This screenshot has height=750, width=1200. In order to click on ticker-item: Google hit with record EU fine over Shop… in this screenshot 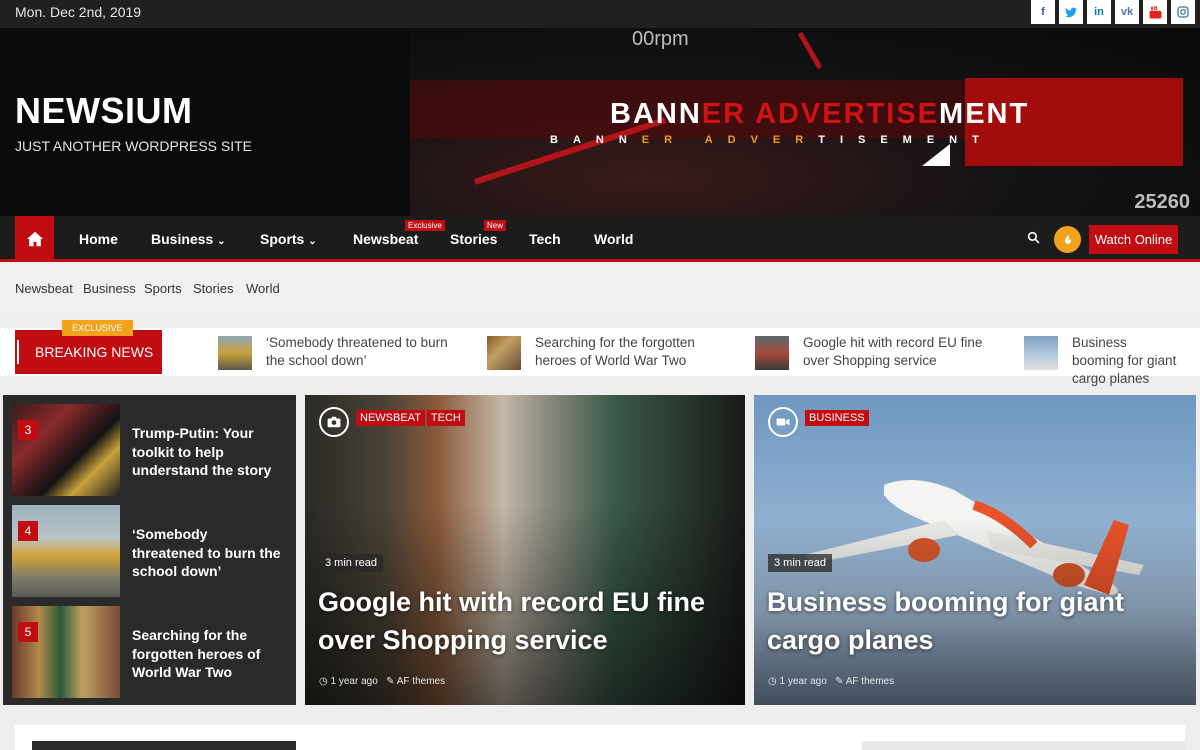, I will do `click(874, 352)`.